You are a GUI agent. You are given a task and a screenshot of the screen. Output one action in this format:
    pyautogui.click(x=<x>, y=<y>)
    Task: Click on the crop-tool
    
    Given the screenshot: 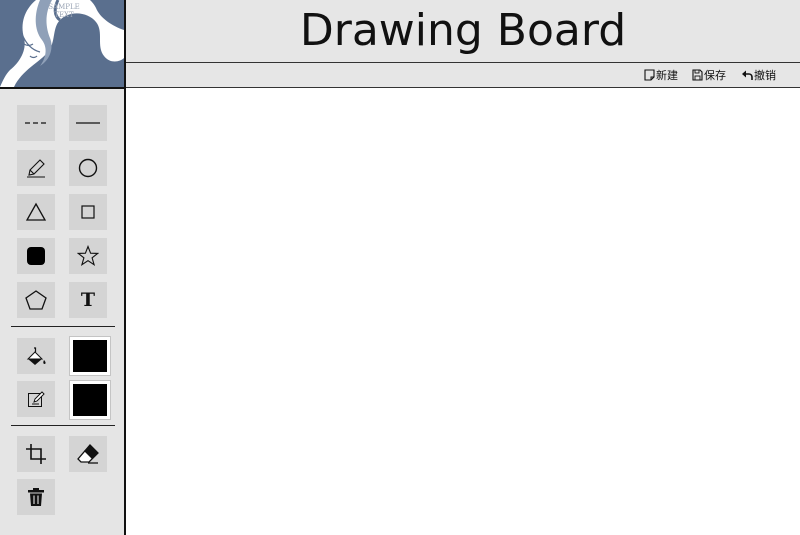 What is the action you would take?
    pyautogui.click(x=36, y=454)
    